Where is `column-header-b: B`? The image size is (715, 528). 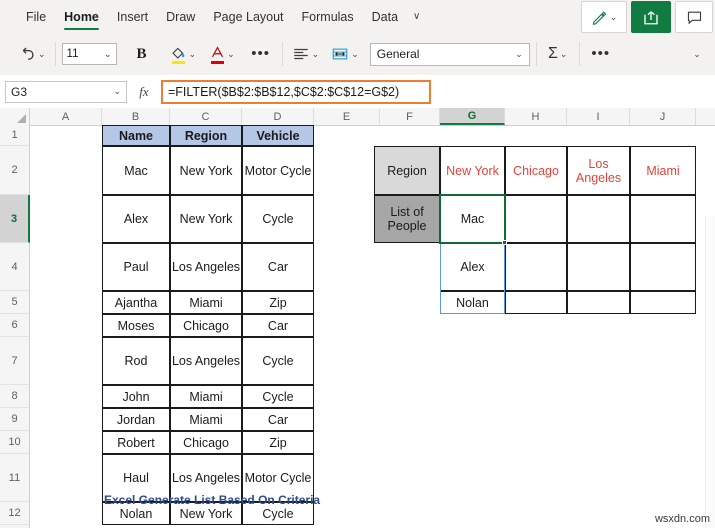 column-header-b: B is located at coordinates (136, 116).